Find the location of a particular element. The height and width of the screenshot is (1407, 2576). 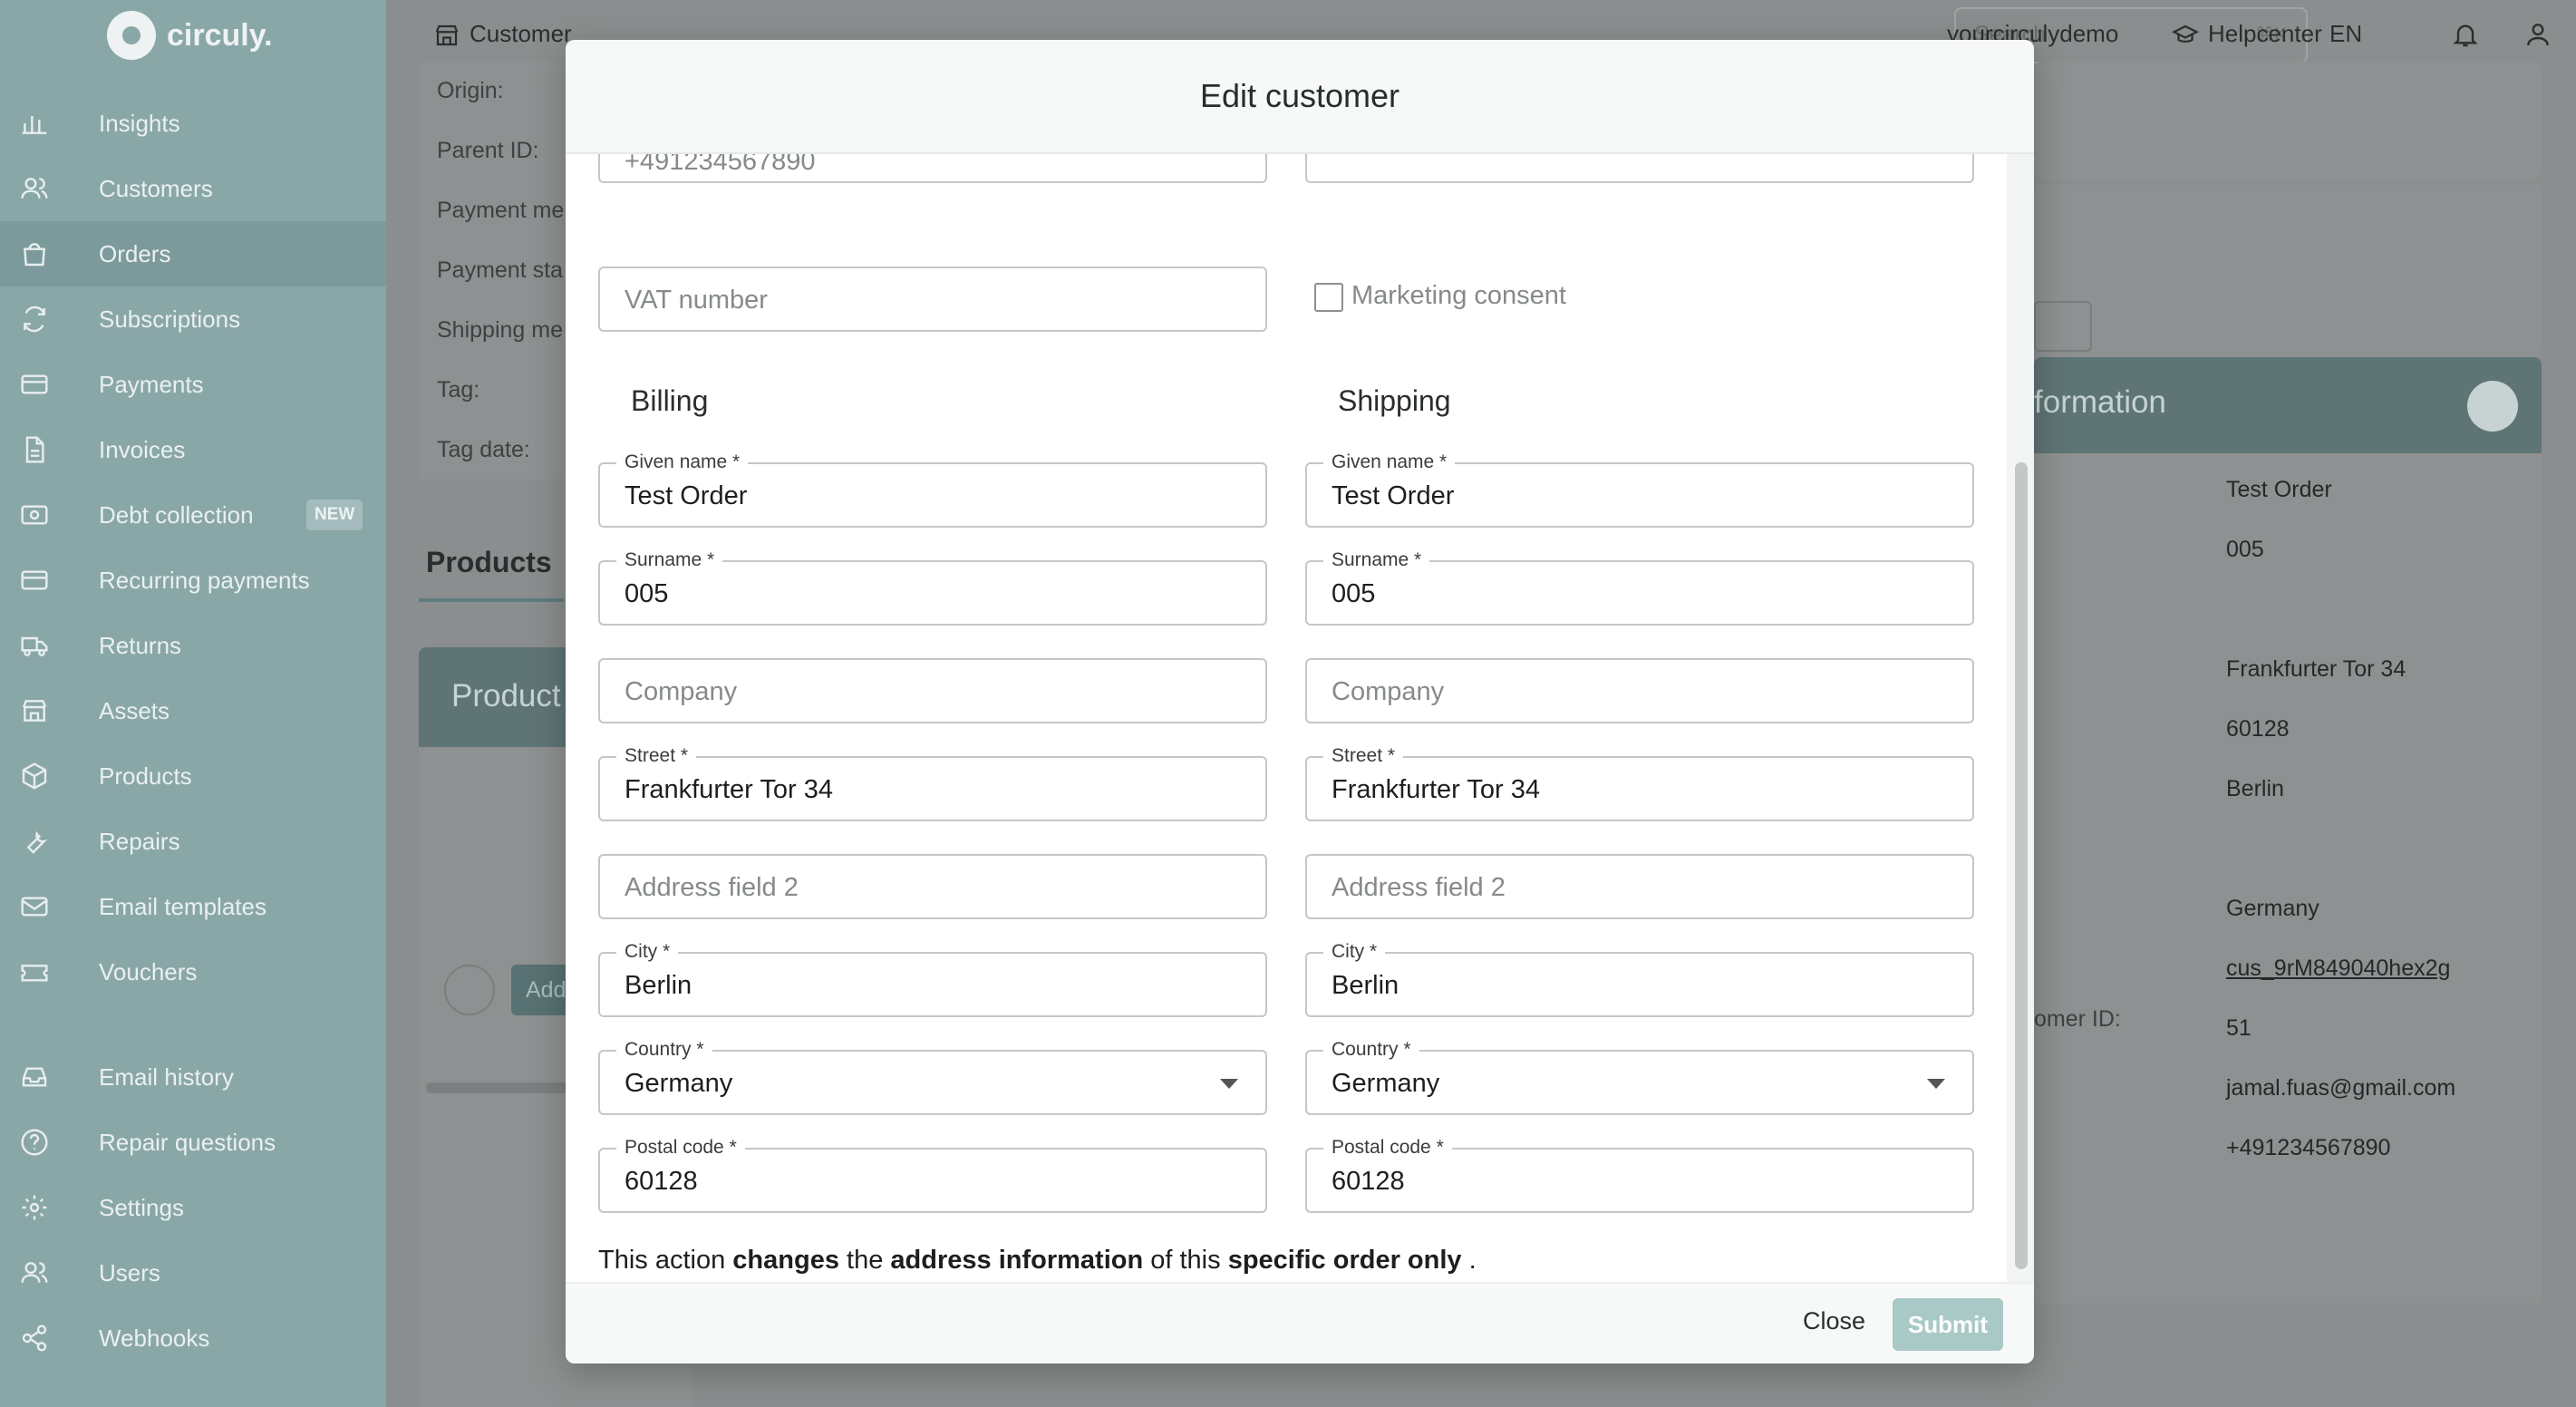

billing-surname-field: Surname * 005 is located at coordinates (932, 587).